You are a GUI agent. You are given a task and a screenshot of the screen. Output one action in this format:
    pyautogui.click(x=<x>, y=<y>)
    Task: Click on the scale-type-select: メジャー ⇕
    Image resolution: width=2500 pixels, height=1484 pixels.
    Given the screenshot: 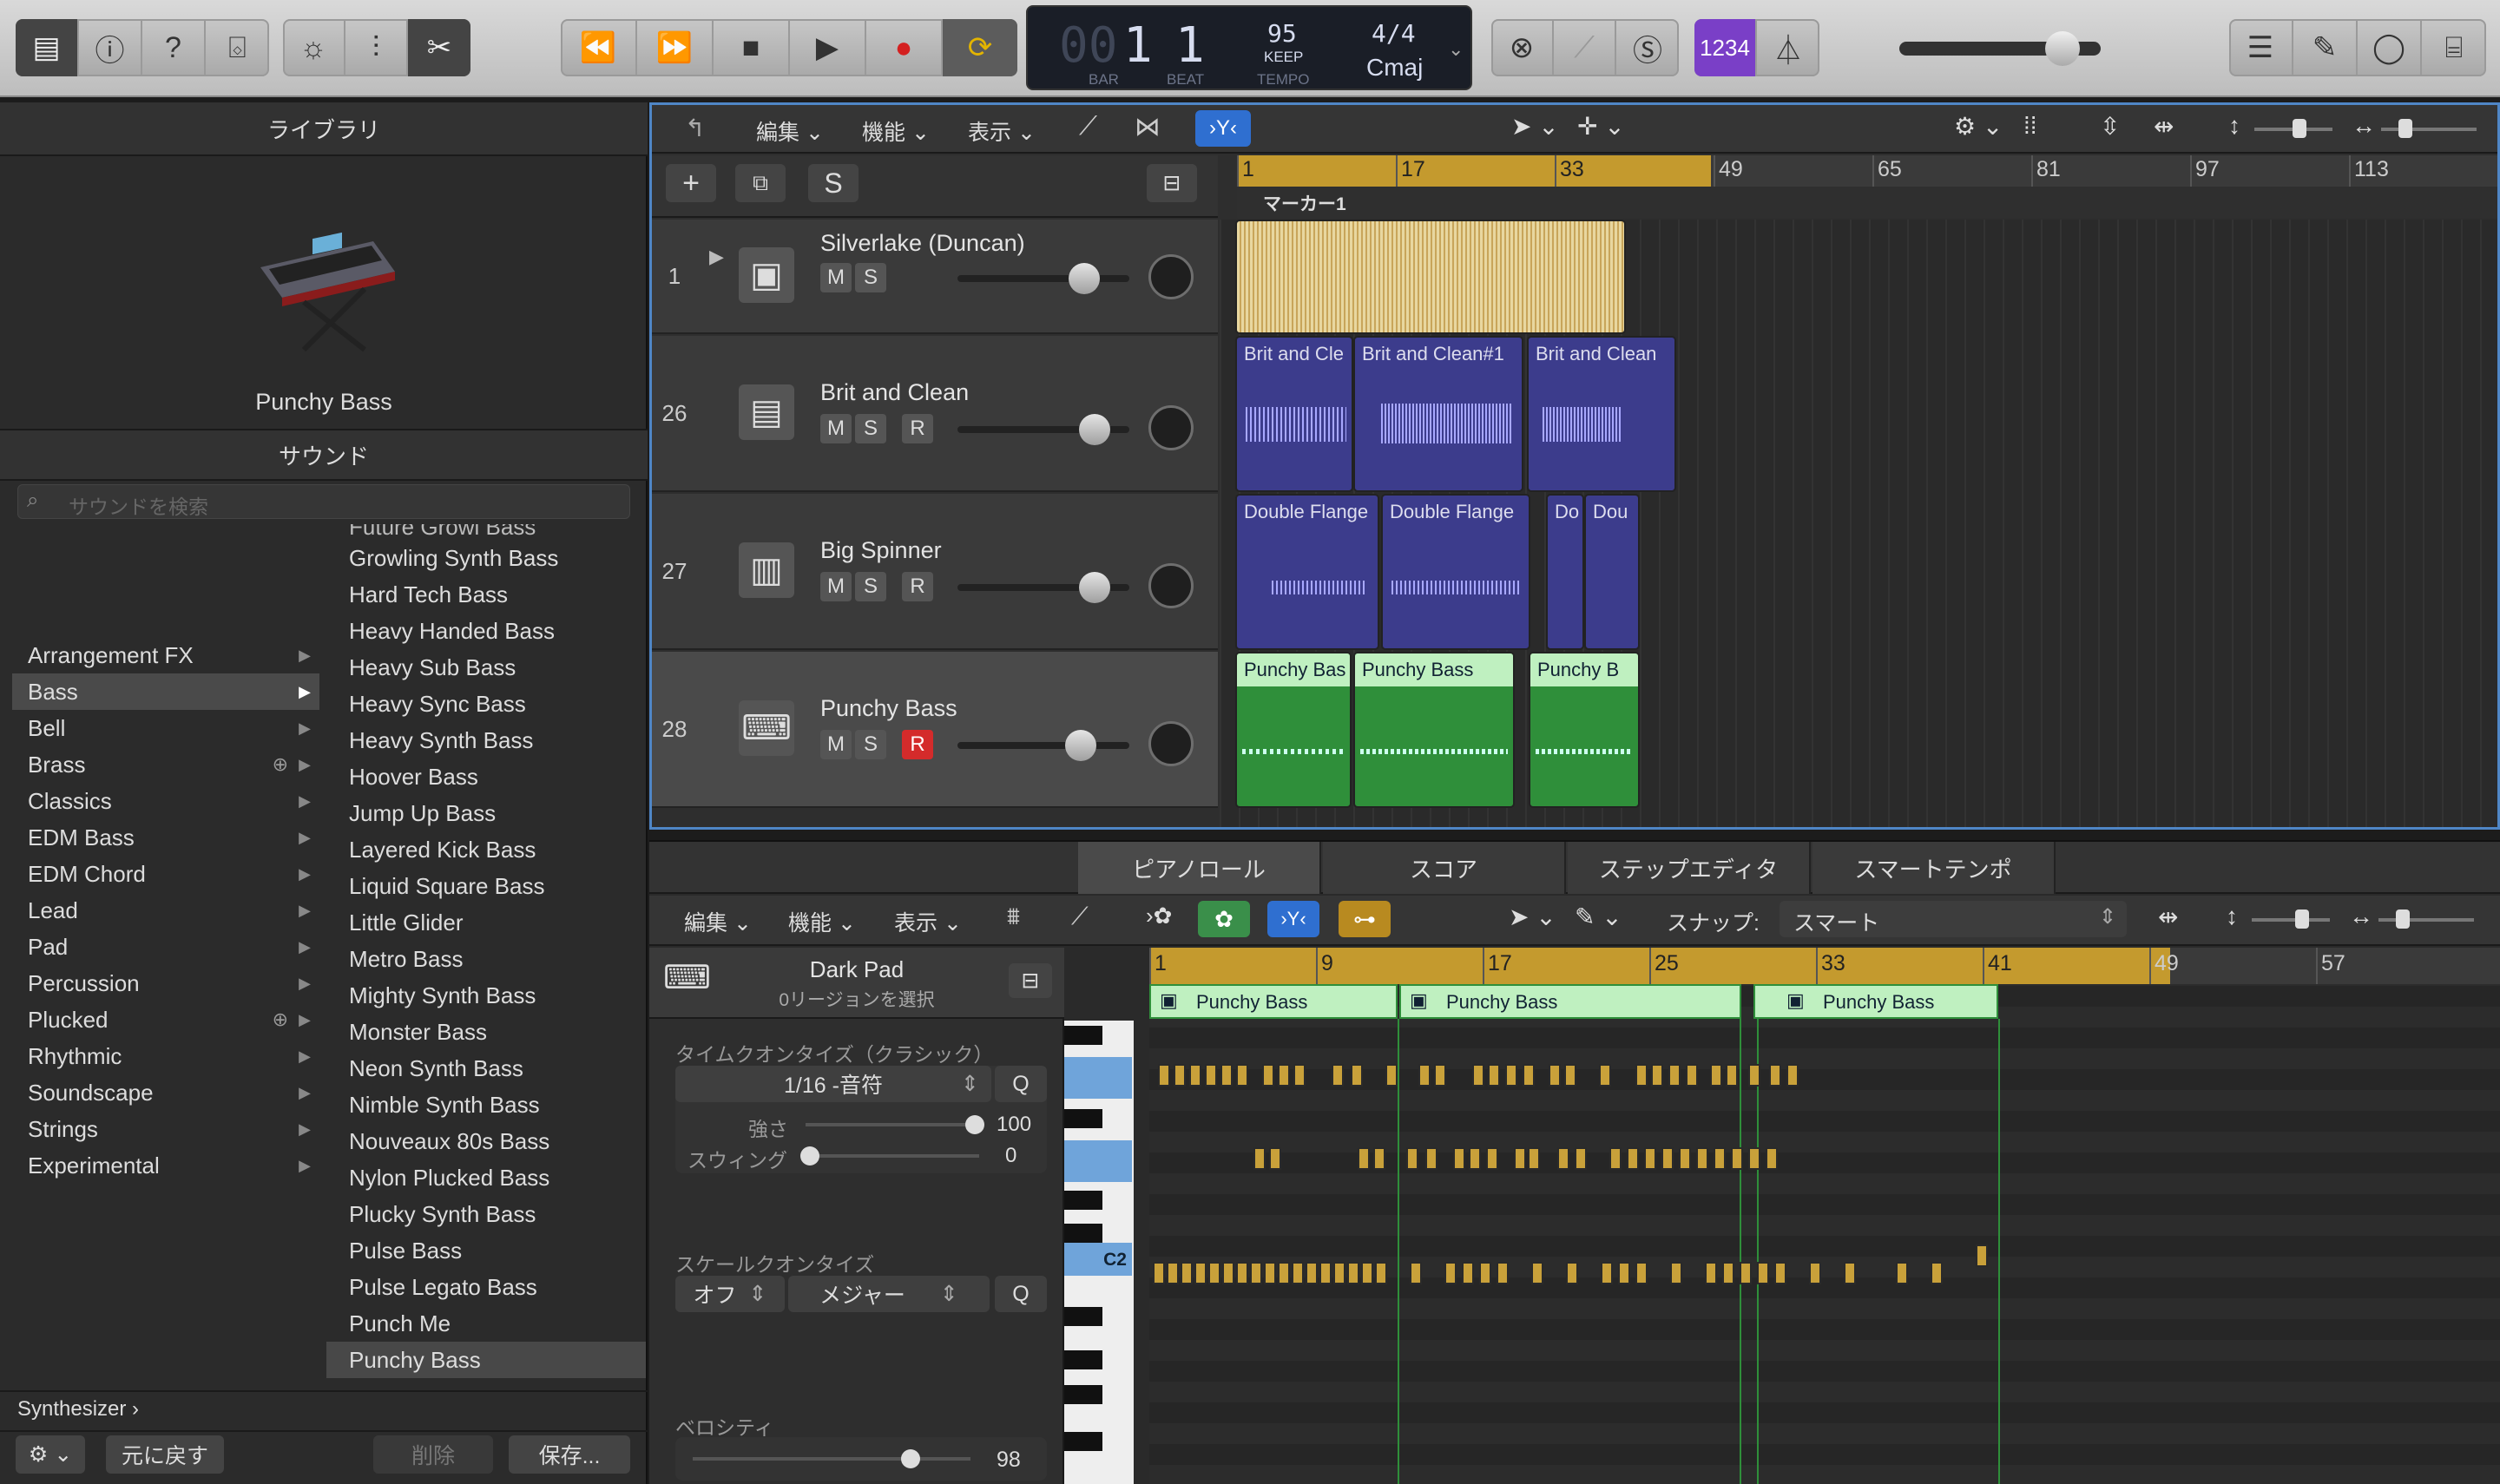 What is the action you would take?
    pyautogui.click(x=889, y=1294)
    